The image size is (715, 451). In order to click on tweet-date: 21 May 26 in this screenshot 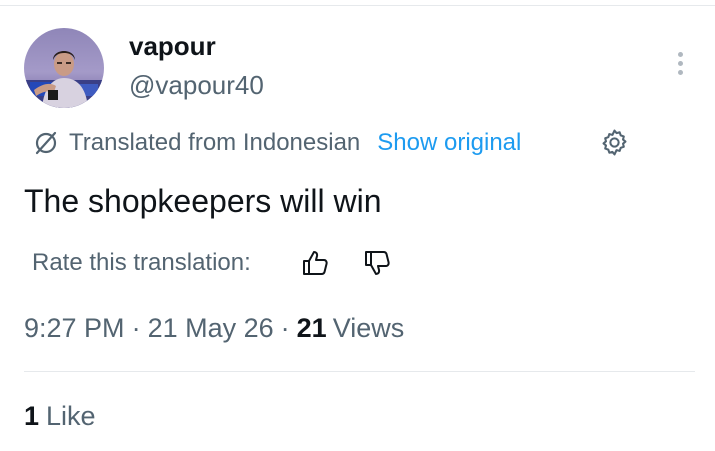, I will do `click(211, 328)`.